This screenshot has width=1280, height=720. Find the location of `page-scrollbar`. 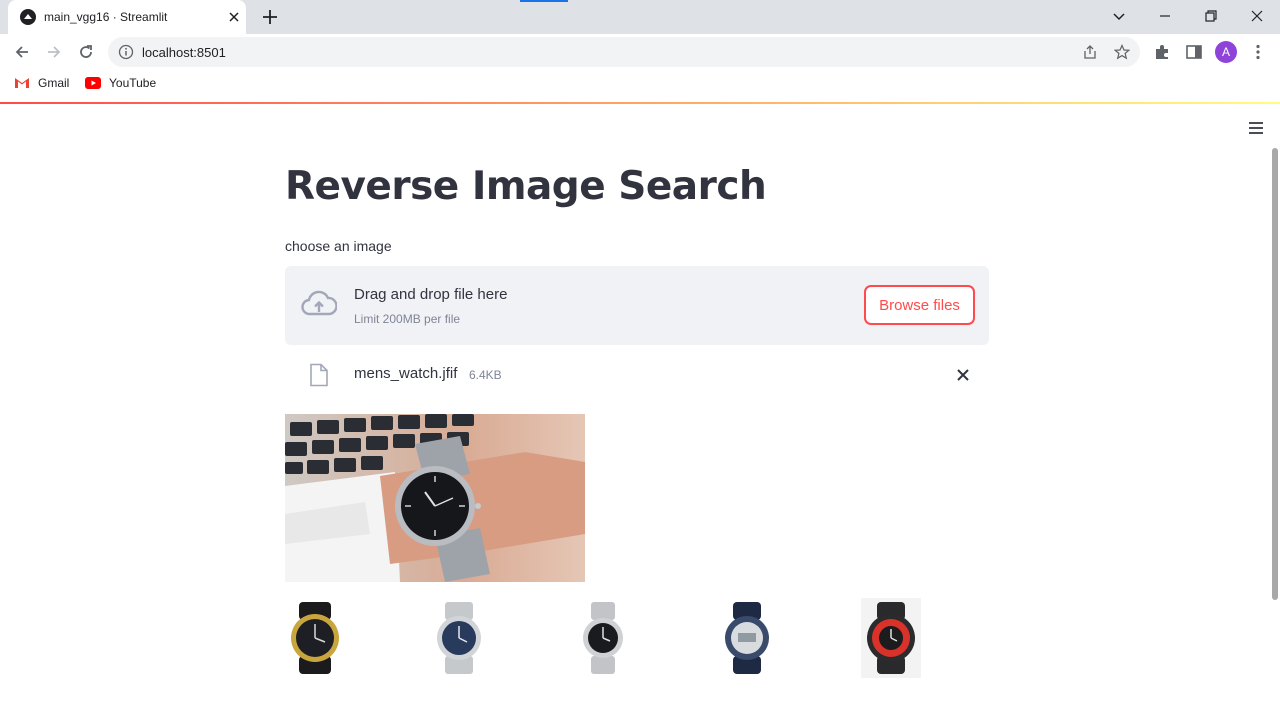

page-scrollbar is located at coordinates (1275, 374).